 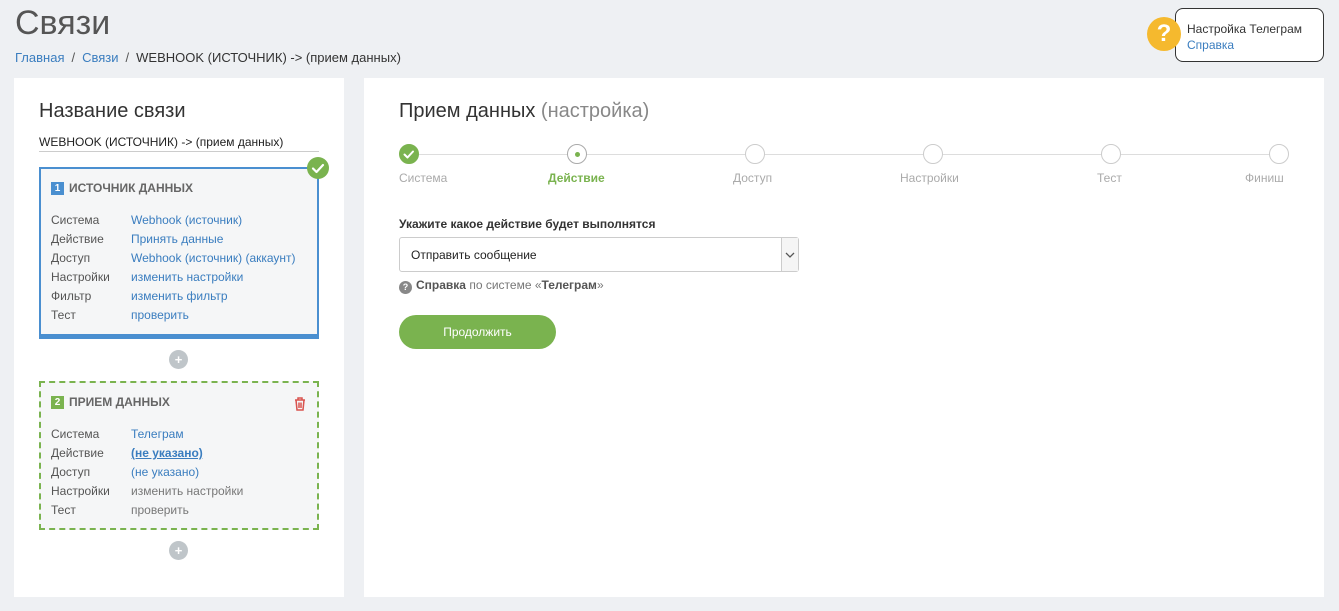 I want to click on row-value-link: Телеграм, so click(x=157, y=434).